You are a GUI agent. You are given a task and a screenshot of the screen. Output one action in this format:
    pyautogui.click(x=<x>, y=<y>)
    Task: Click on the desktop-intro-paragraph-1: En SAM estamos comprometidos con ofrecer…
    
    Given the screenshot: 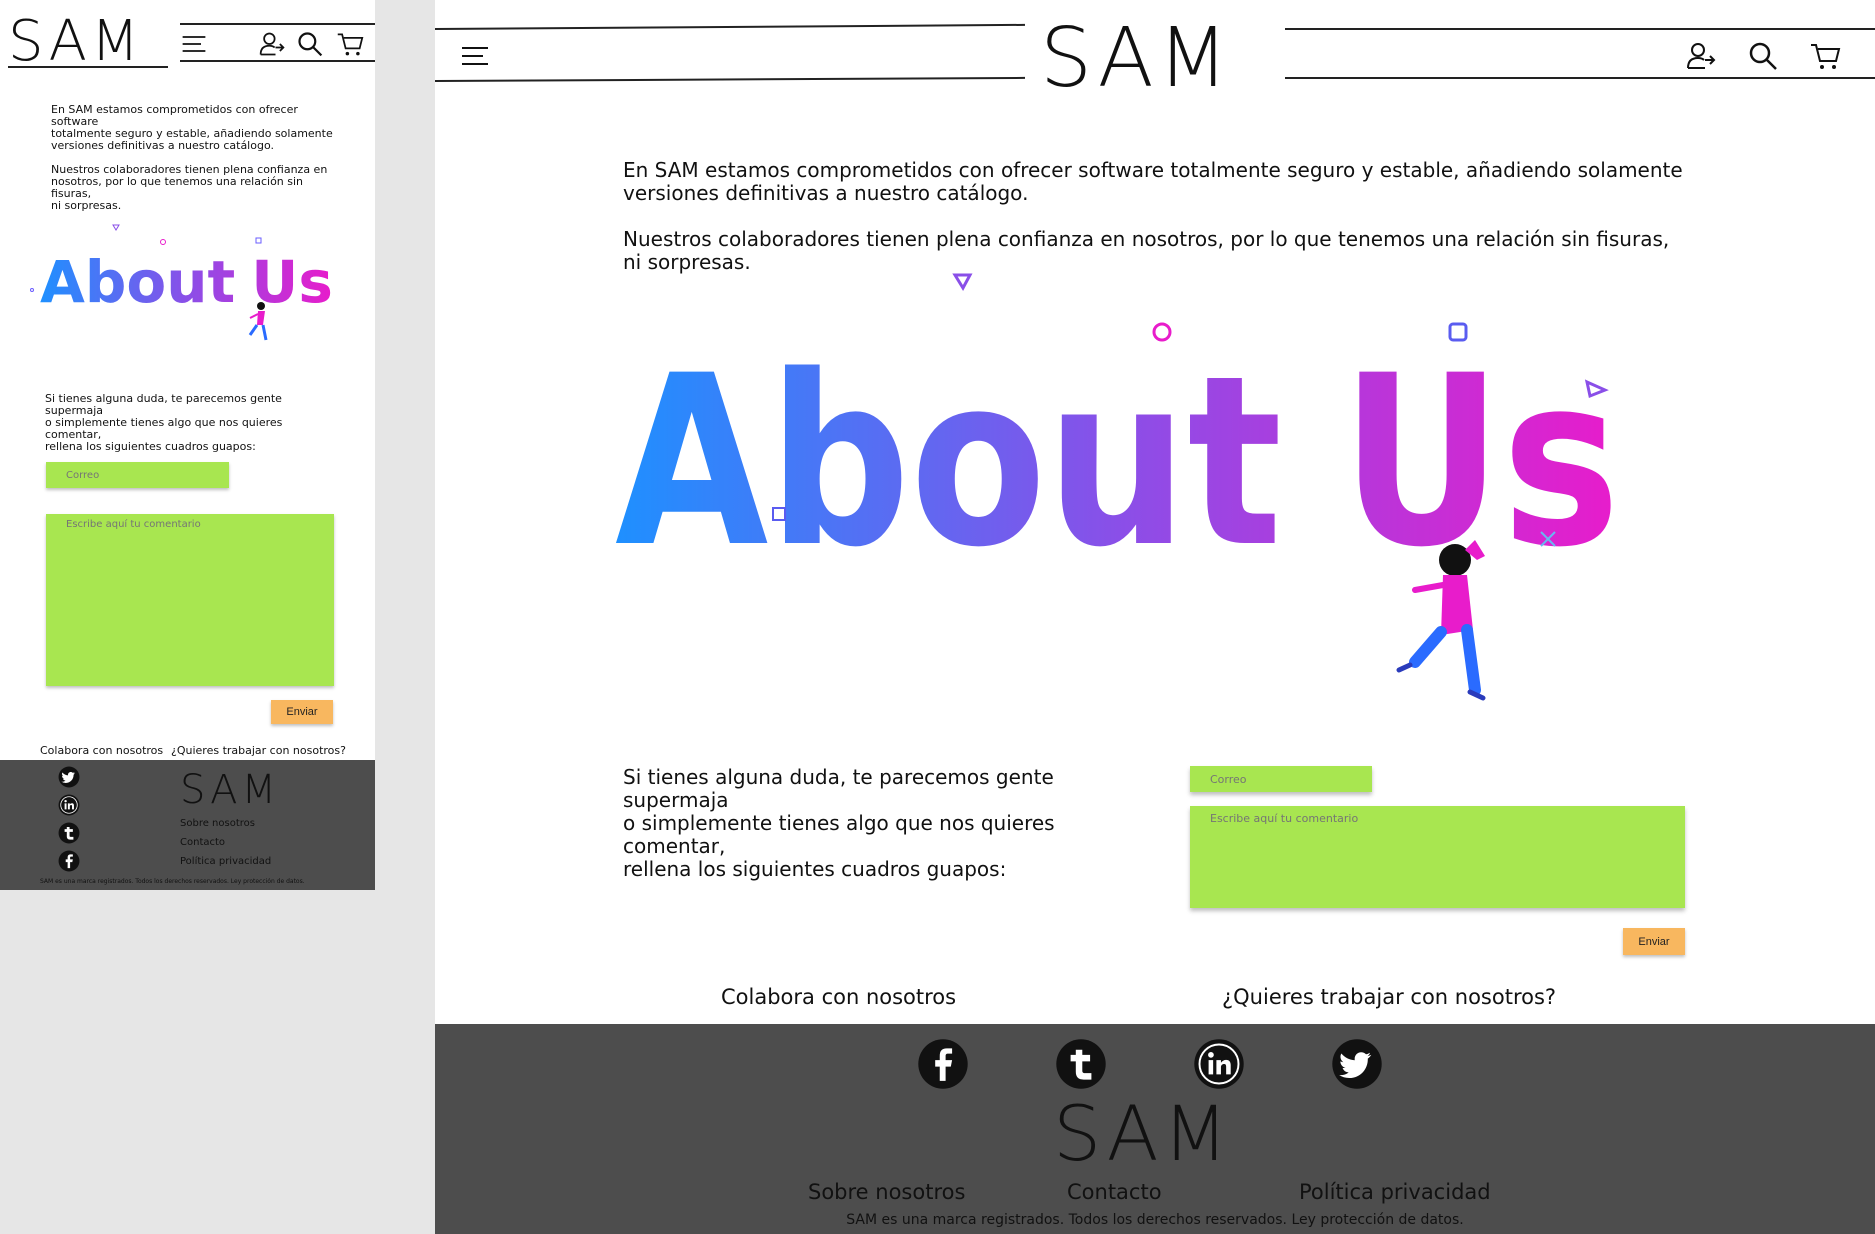 What is the action you would take?
    pyautogui.click(x=1153, y=181)
    